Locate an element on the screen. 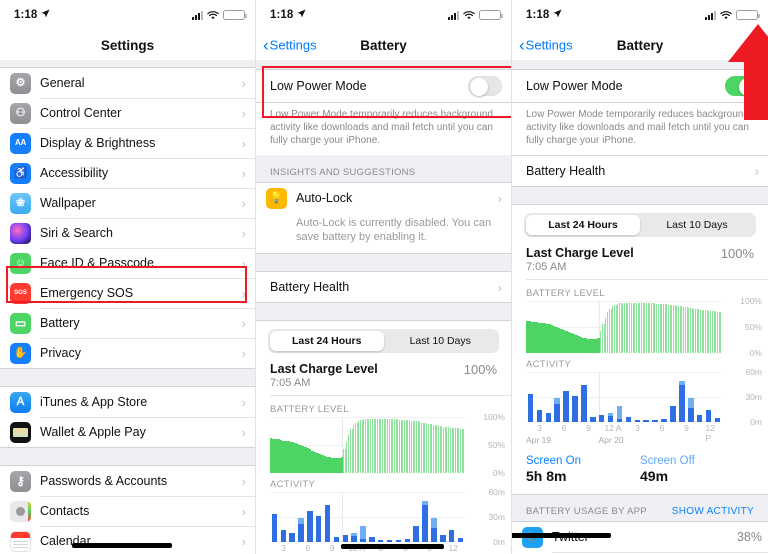 The width and height of the screenshot is (768, 554). x-tick-label: 12 P is located at coordinates (453, 548).